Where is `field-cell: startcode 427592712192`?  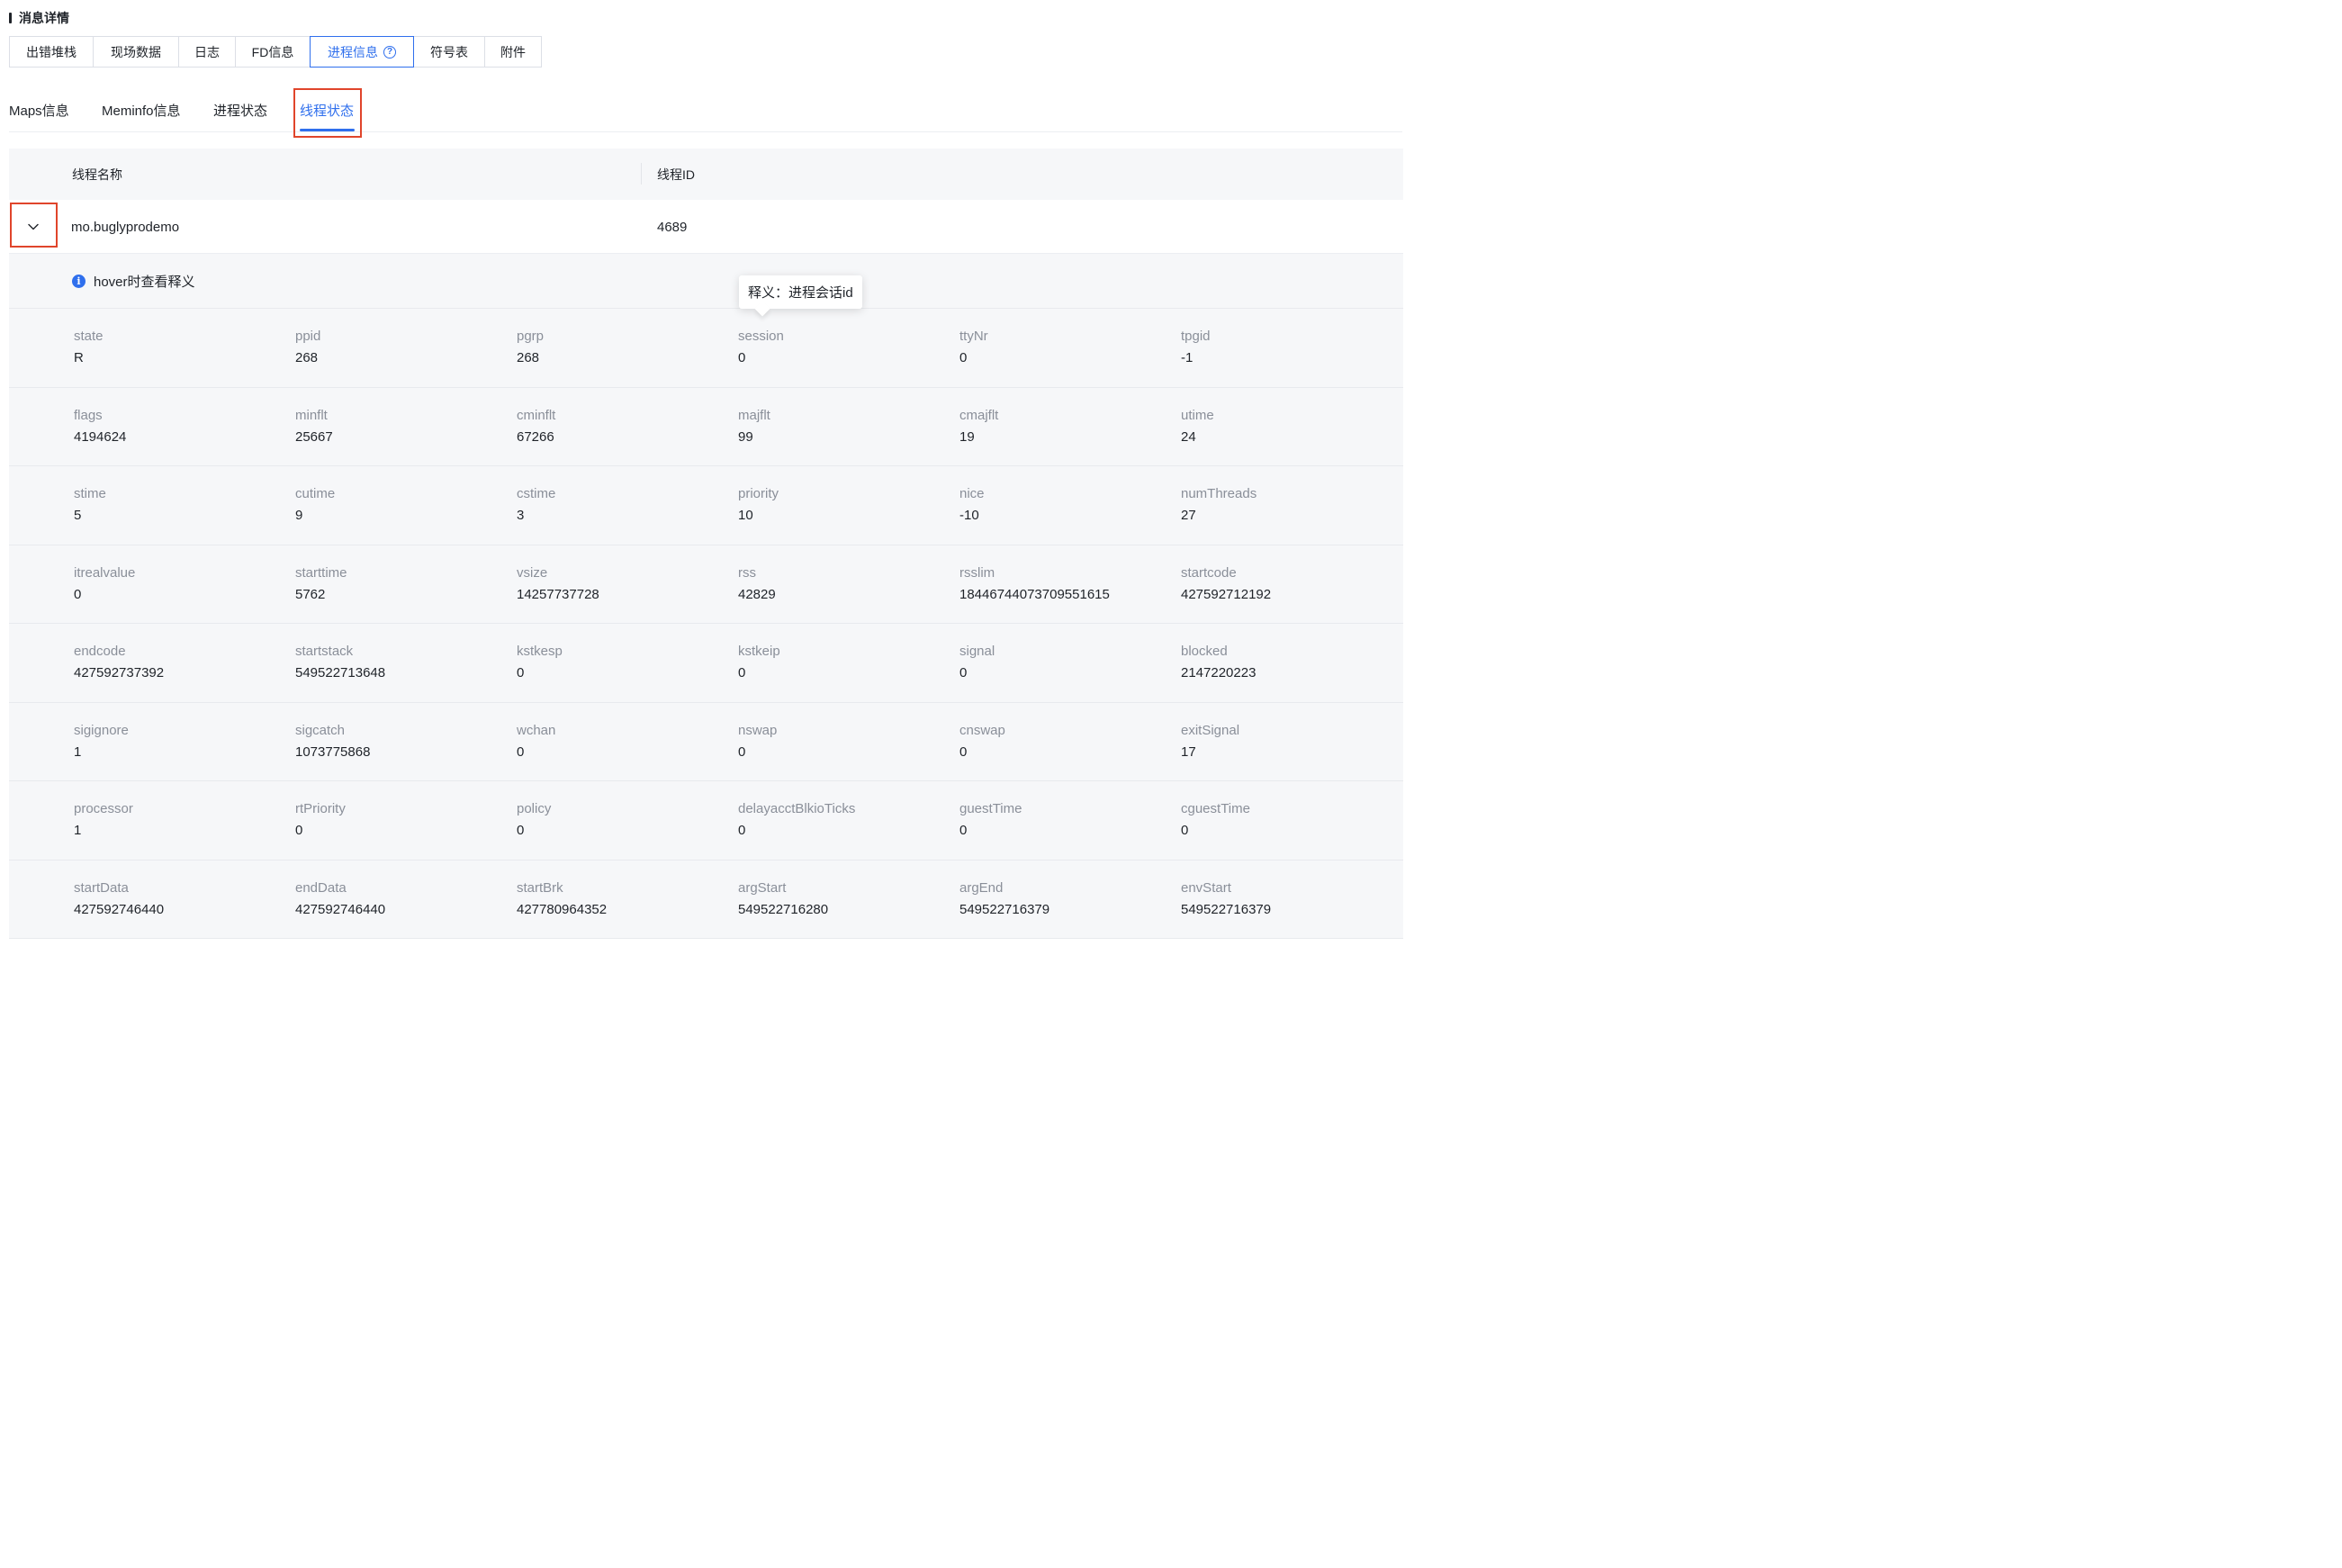
field-cell: startcode 427592712192 is located at coordinates (1289, 584).